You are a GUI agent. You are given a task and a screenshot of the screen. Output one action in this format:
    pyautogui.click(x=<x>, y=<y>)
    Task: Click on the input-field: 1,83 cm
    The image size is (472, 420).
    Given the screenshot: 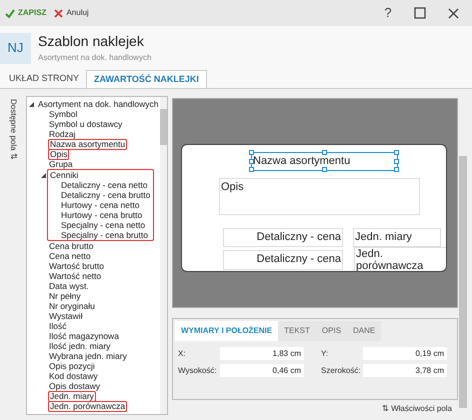 What is the action you would take?
    pyautogui.click(x=262, y=353)
    